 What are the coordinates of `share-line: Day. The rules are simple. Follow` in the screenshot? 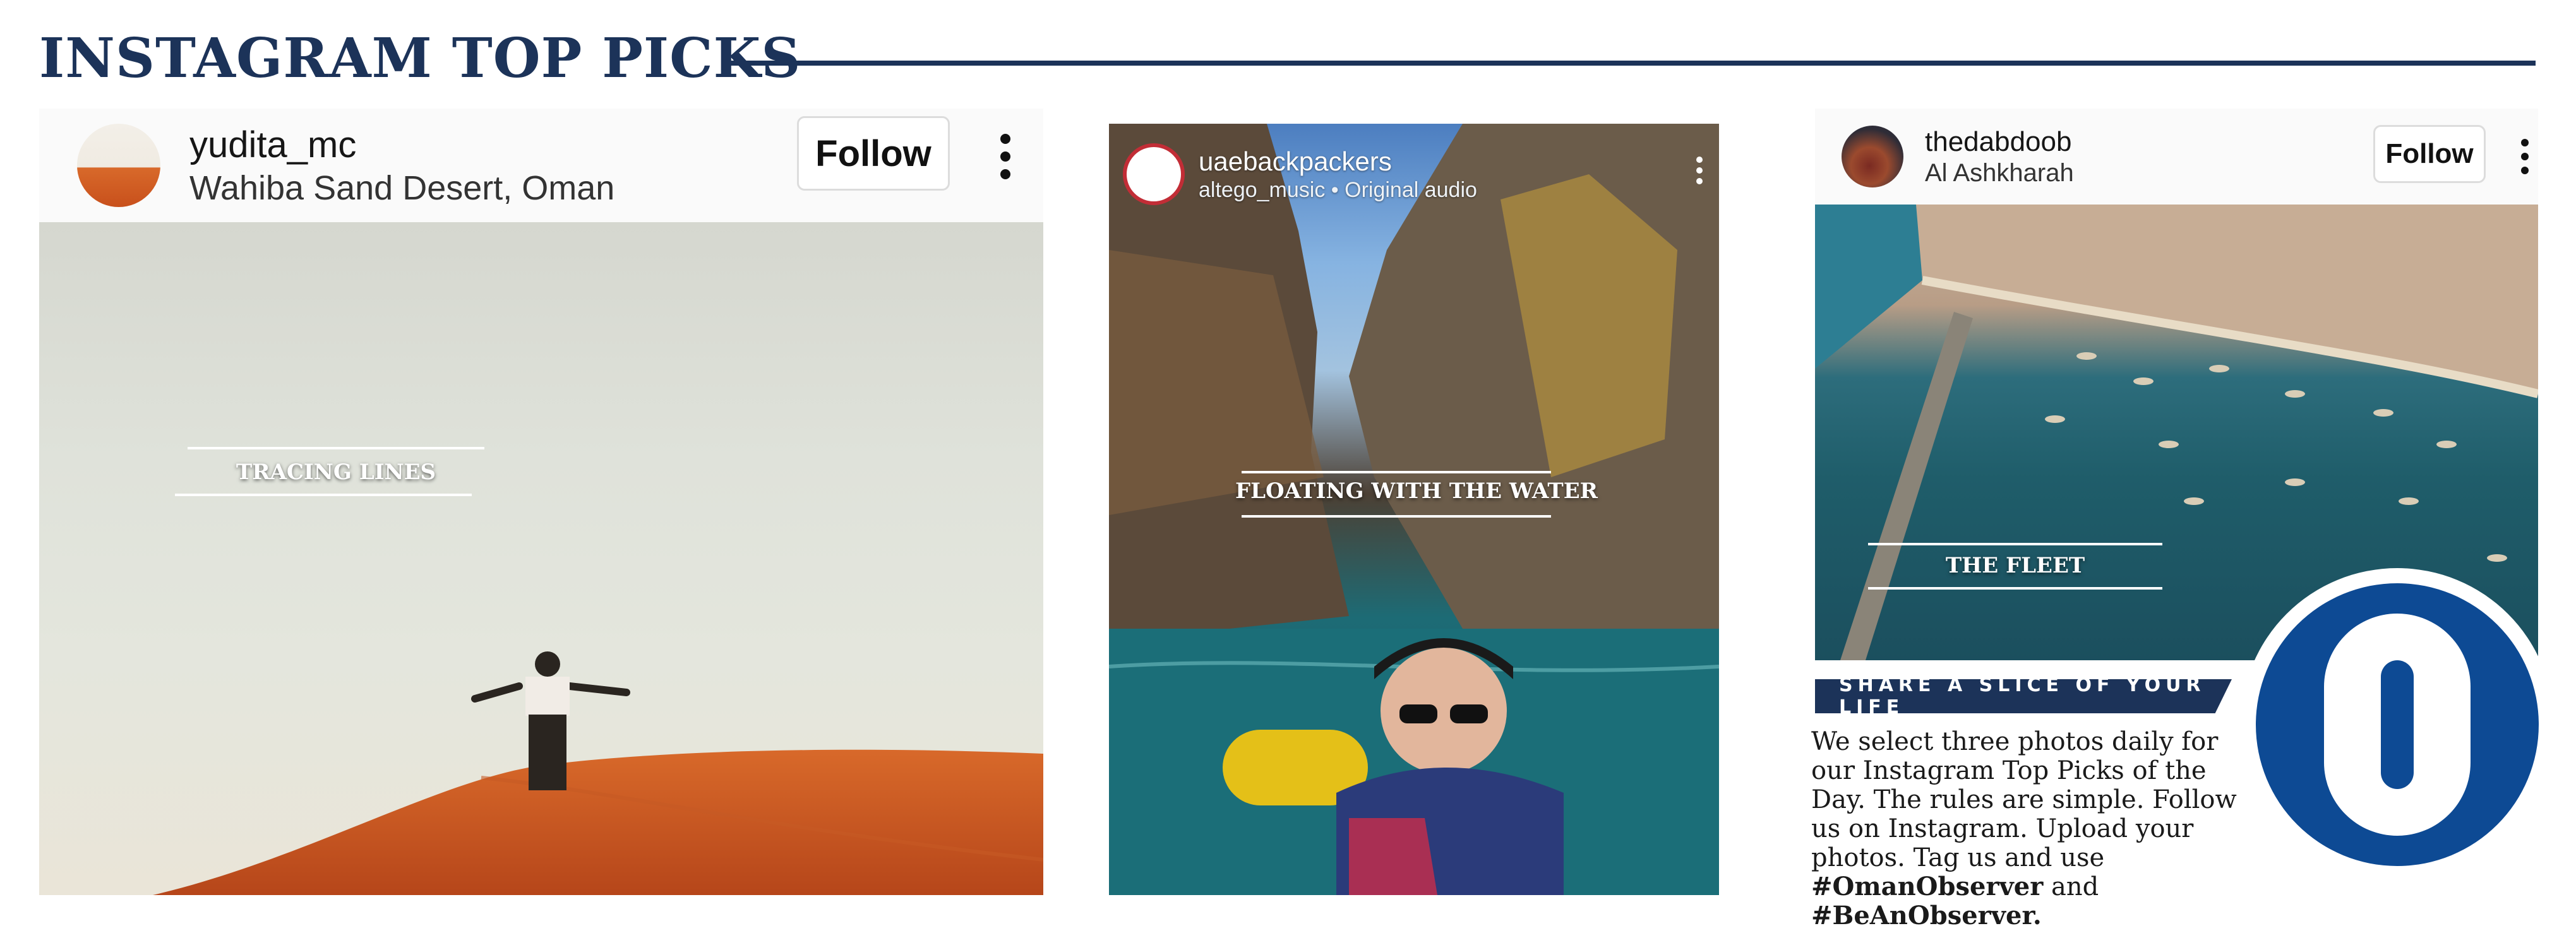 It's located at (2024, 799).